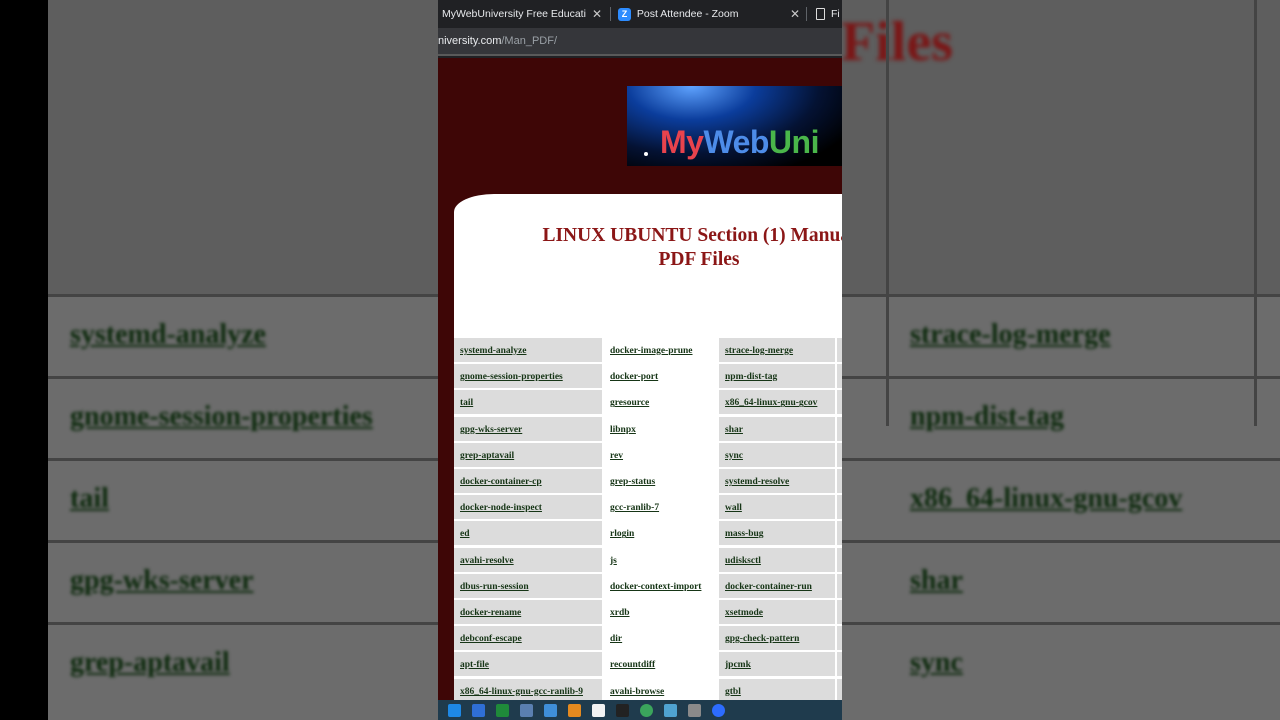 Image resolution: width=1280 pixels, height=720 pixels. Describe the element at coordinates (660, 638) in the screenshot. I see `man-page-link: dir` at that location.